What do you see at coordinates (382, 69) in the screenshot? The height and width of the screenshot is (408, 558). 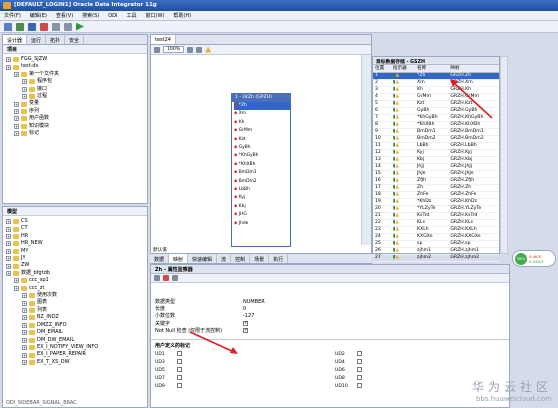 I see `col-position: 位置` at bounding box center [382, 69].